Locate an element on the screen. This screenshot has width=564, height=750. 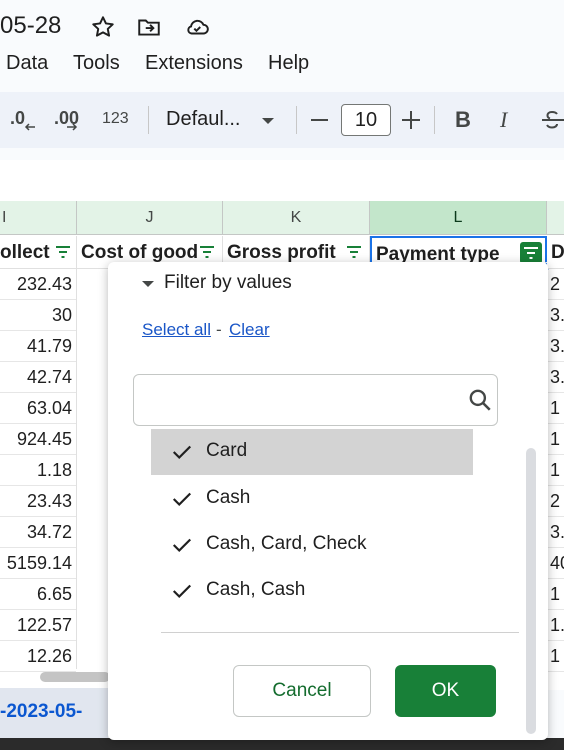
cell: 42.74 is located at coordinates (38, 377).